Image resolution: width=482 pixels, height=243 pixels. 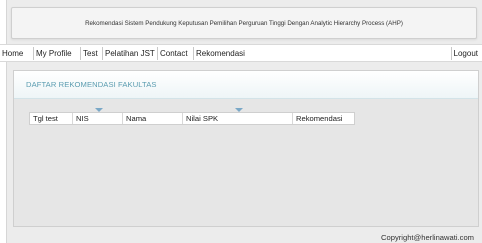 What do you see at coordinates (90, 53) in the screenshot?
I see `nav-test: Test` at bounding box center [90, 53].